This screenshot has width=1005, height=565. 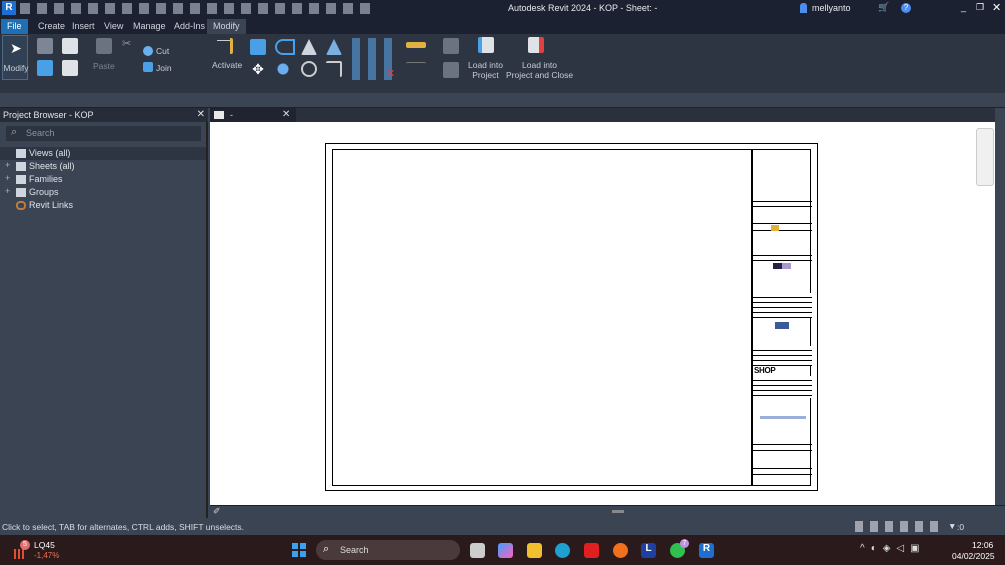 What do you see at coordinates (45, 46) in the screenshot?
I see `properties-icon` at bounding box center [45, 46].